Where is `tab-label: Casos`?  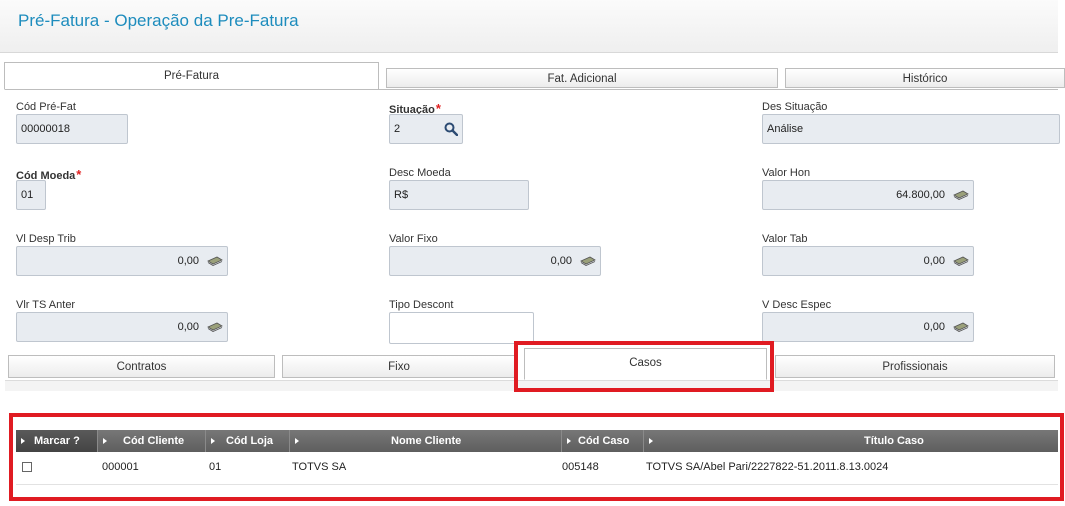 tab-label: Casos is located at coordinates (645, 363).